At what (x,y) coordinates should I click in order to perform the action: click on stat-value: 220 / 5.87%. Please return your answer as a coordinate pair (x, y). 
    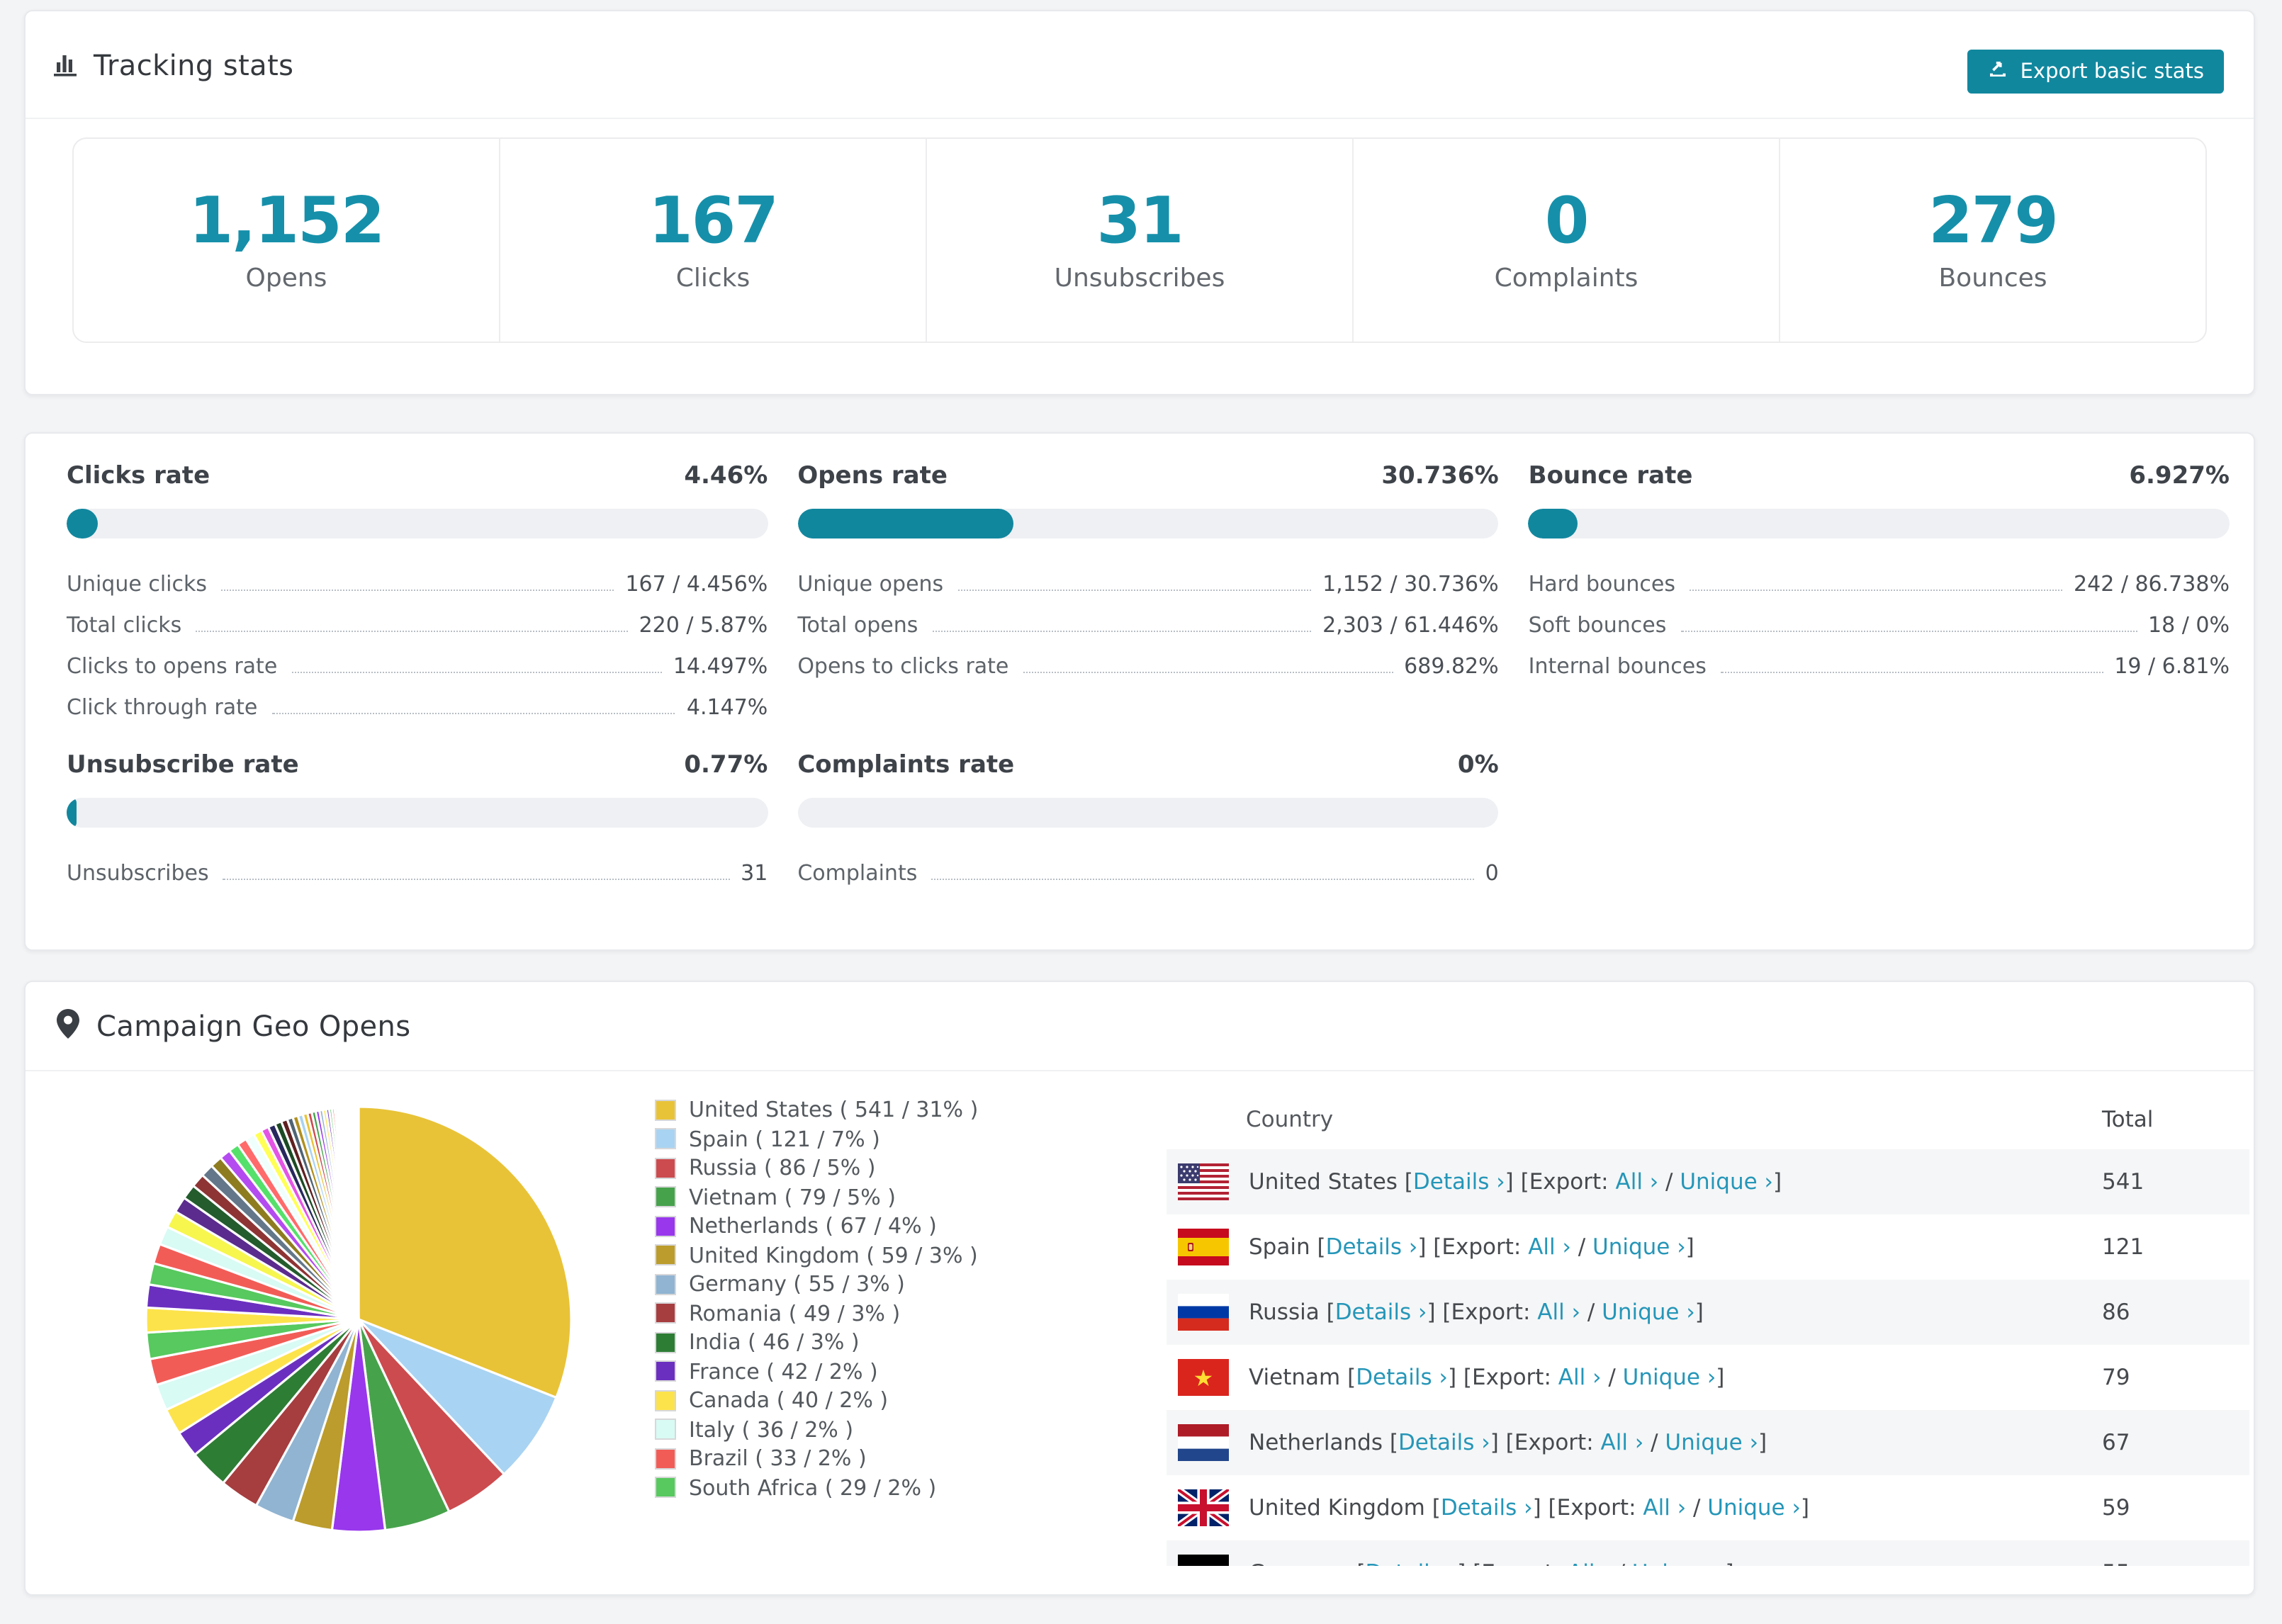
    Looking at the image, I should click on (704, 625).